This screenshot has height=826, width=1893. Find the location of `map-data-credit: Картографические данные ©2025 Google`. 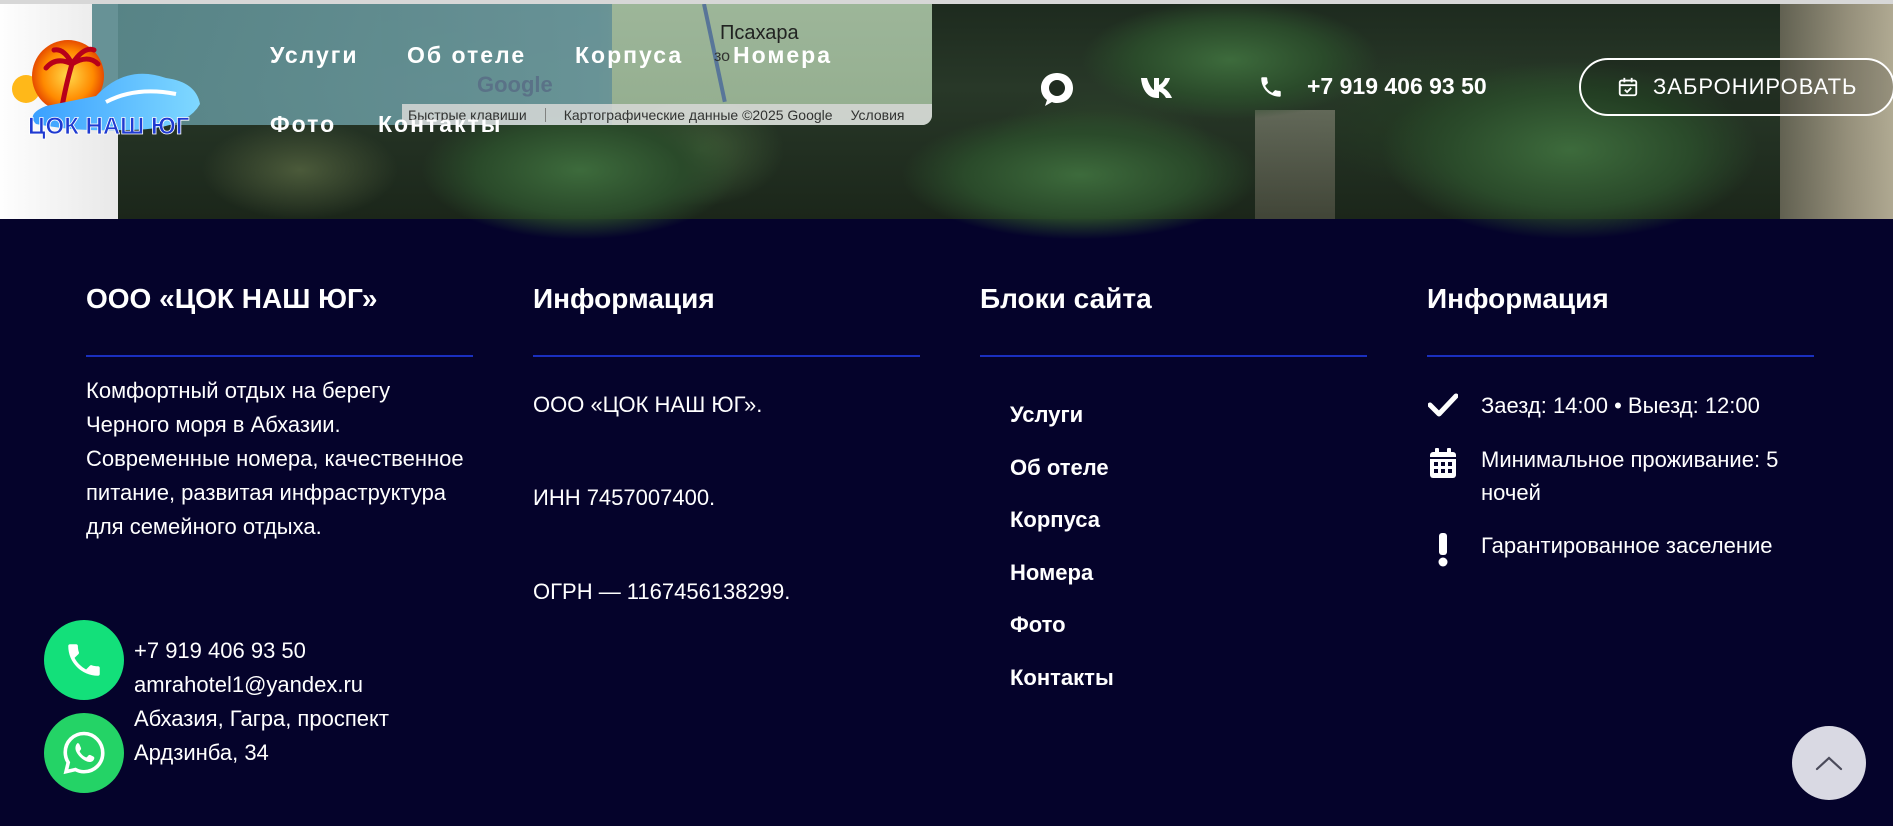

map-data-credit: Картографические данные ©2025 Google is located at coordinates (698, 114).